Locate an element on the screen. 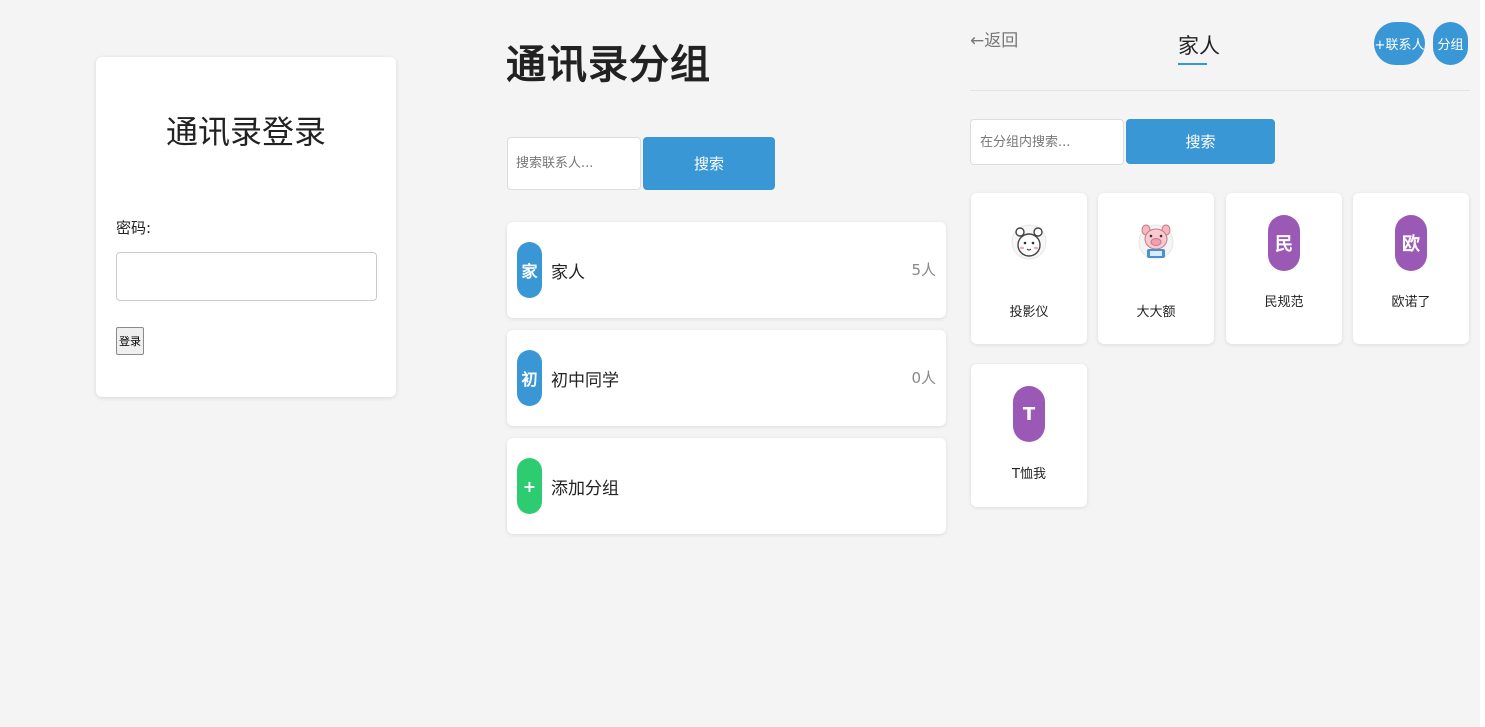 The height and width of the screenshot is (727, 1485). contact-card: T T恤我 is located at coordinates (1029, 435).